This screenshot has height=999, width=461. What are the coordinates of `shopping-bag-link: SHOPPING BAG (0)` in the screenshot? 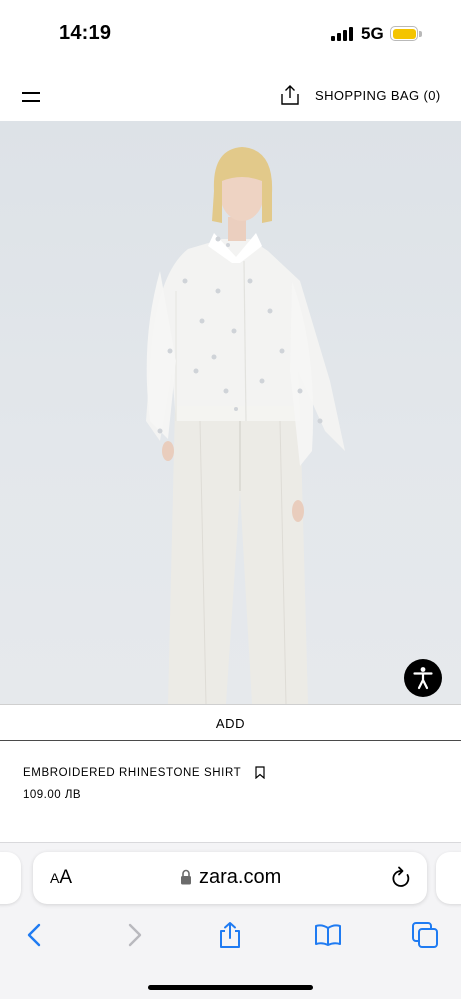 It's located at (378, 95).